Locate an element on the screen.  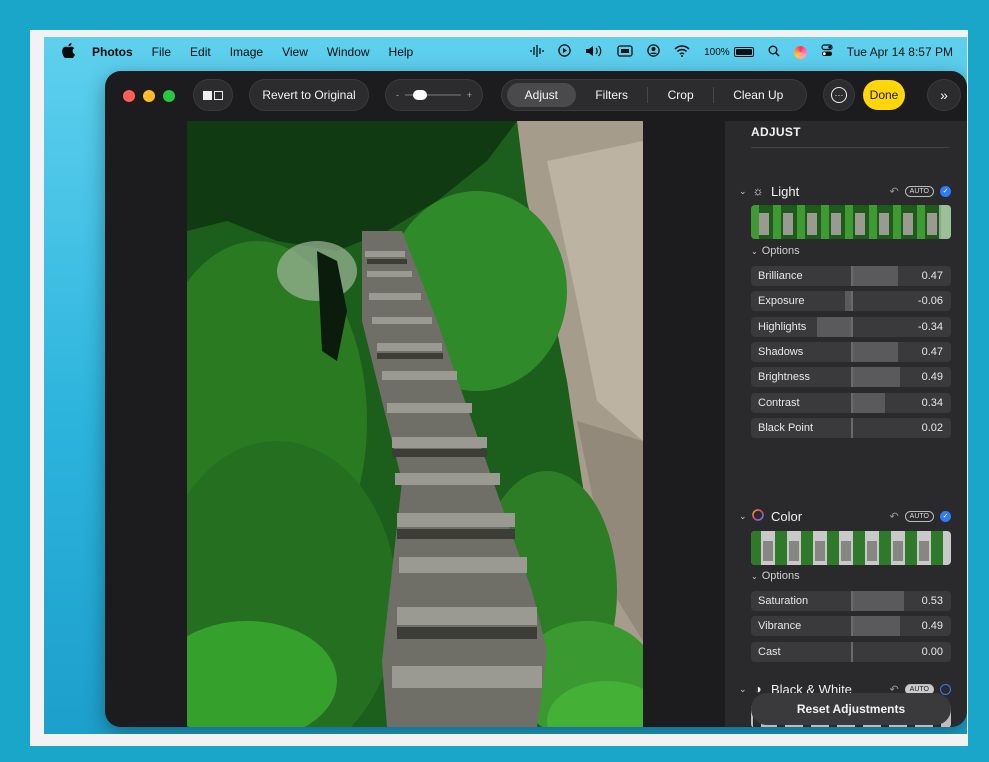
more-options-button: ··· is located at coordinates (839, 95).